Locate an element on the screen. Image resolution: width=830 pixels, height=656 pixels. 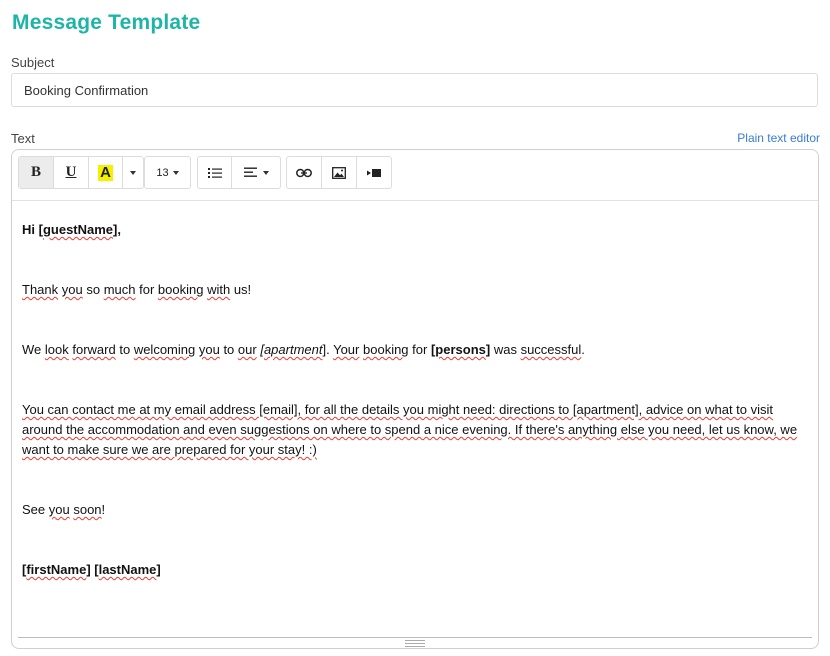
editor-resize-handle is located at coordinates (415, 642).